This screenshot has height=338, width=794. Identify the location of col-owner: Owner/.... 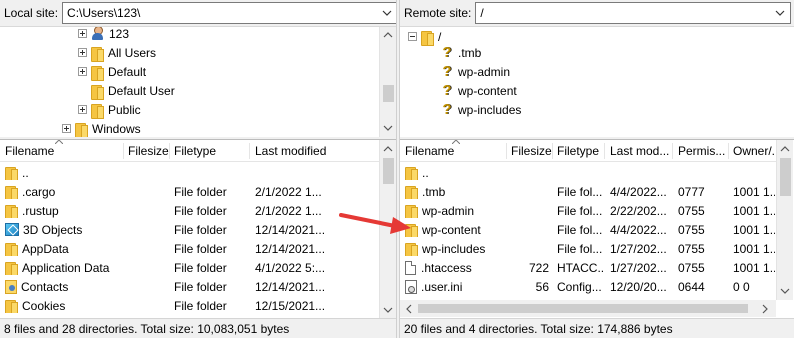
(754, 151).